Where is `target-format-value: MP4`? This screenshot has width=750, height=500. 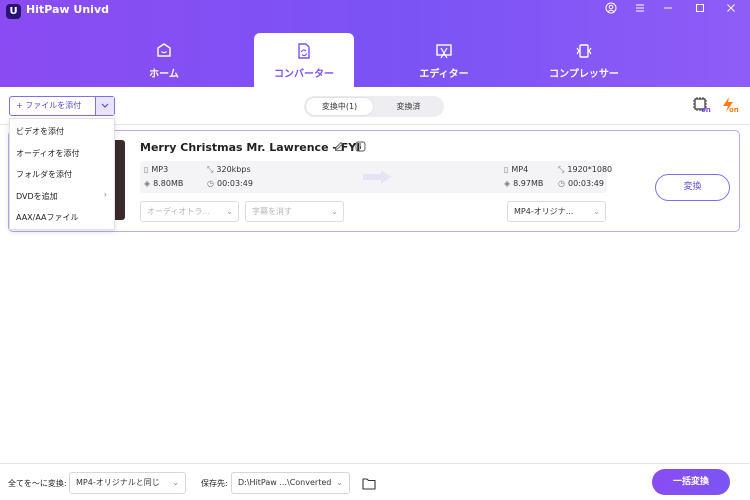 target-format-value: MP4 is located at coordinates (520, 169).